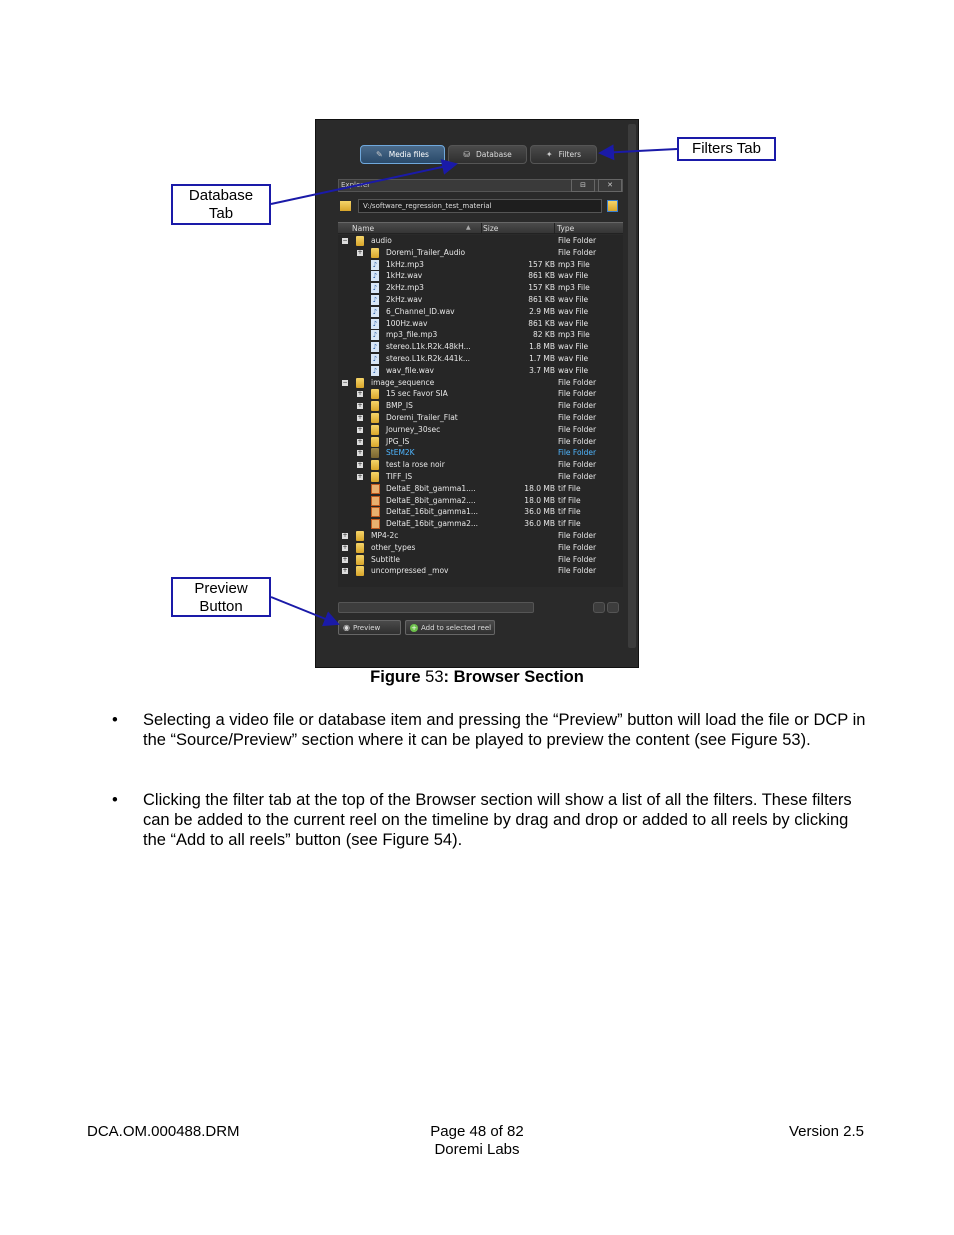 Image resolution: width=954 pixels, height=1235 pixels. I want to click on arrow-preview, so click(305, 611).